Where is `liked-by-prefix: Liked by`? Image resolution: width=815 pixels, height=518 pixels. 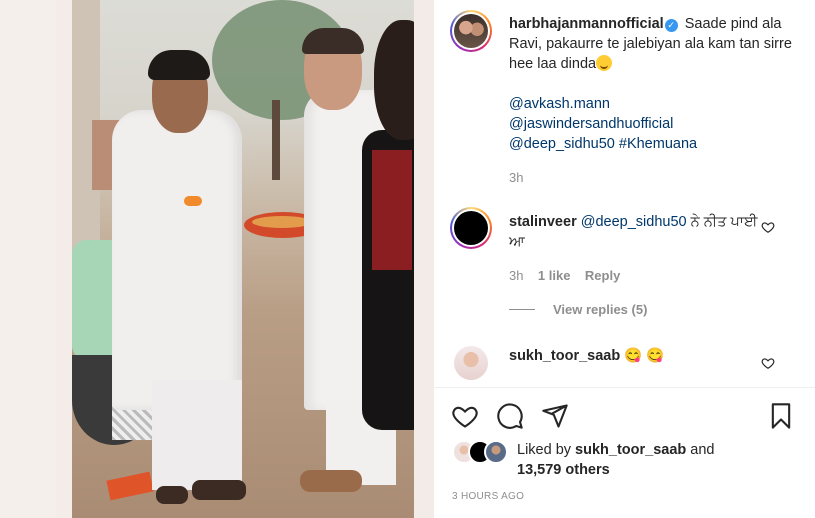
liked-by-prefix: Liked by is located at coordinates (544, 450).